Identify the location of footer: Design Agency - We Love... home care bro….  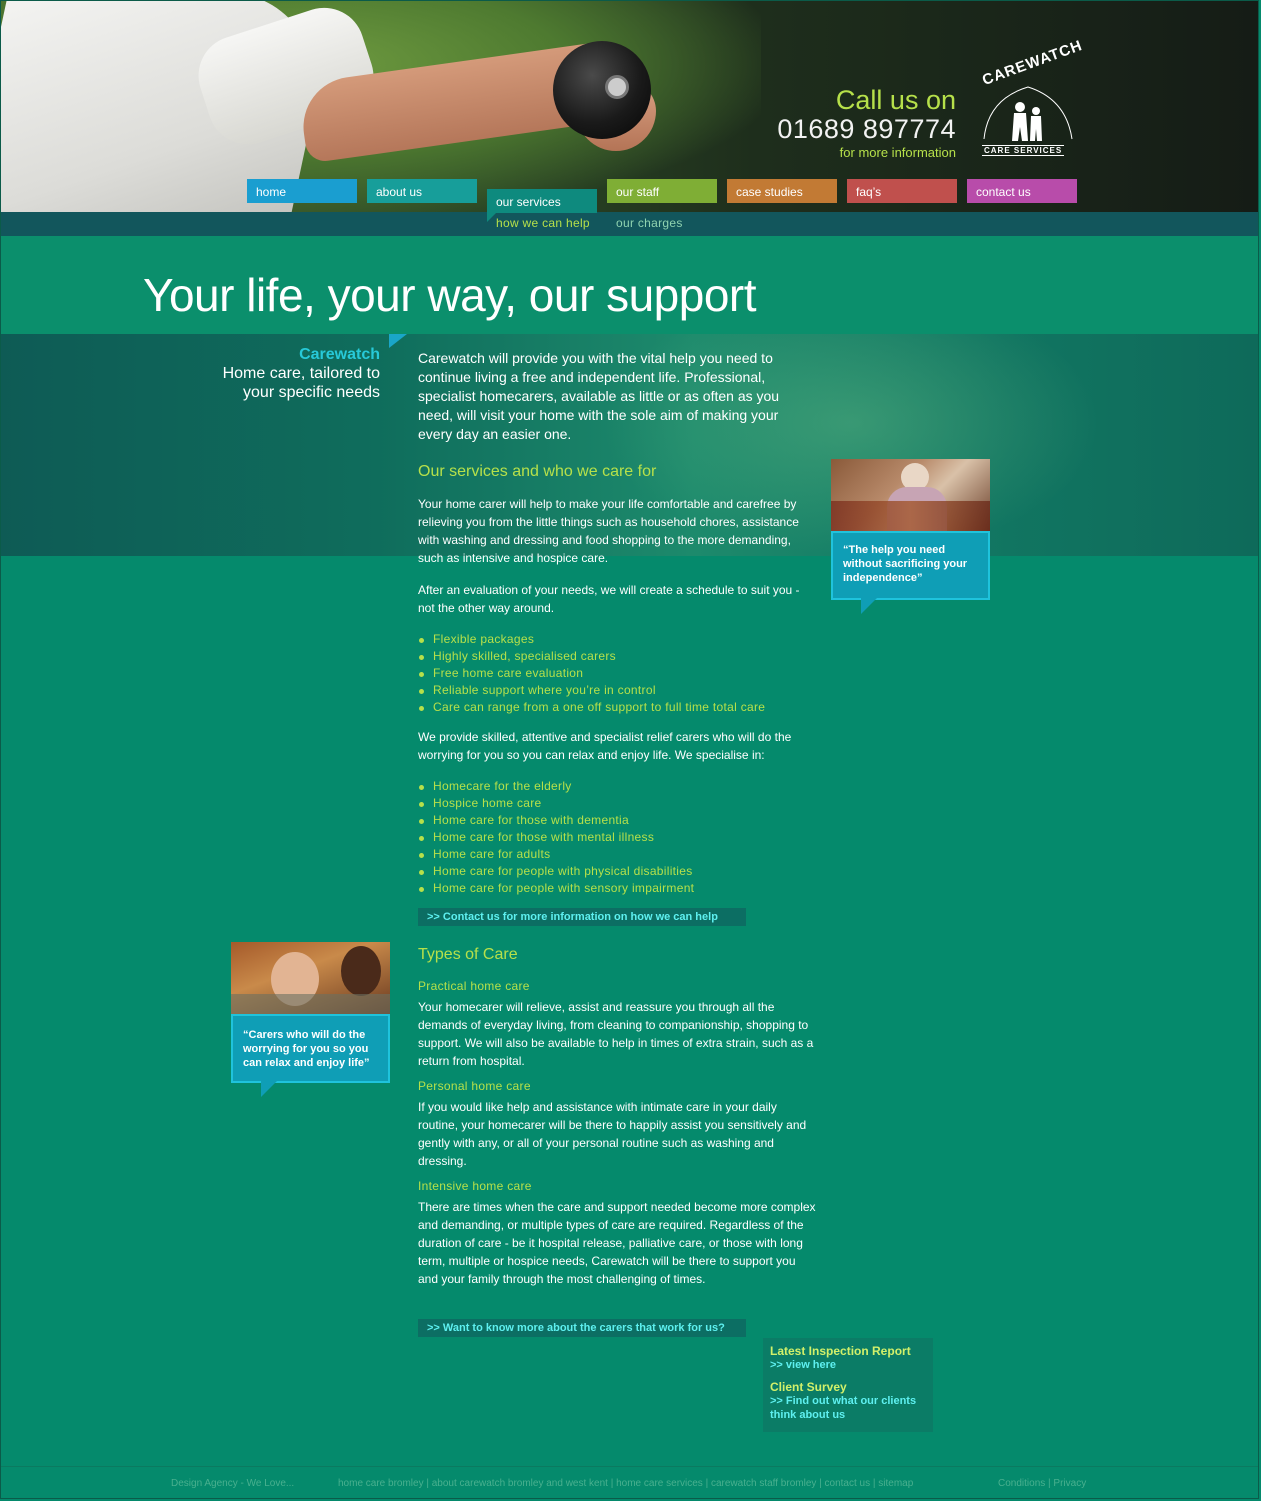
(630, 1483).